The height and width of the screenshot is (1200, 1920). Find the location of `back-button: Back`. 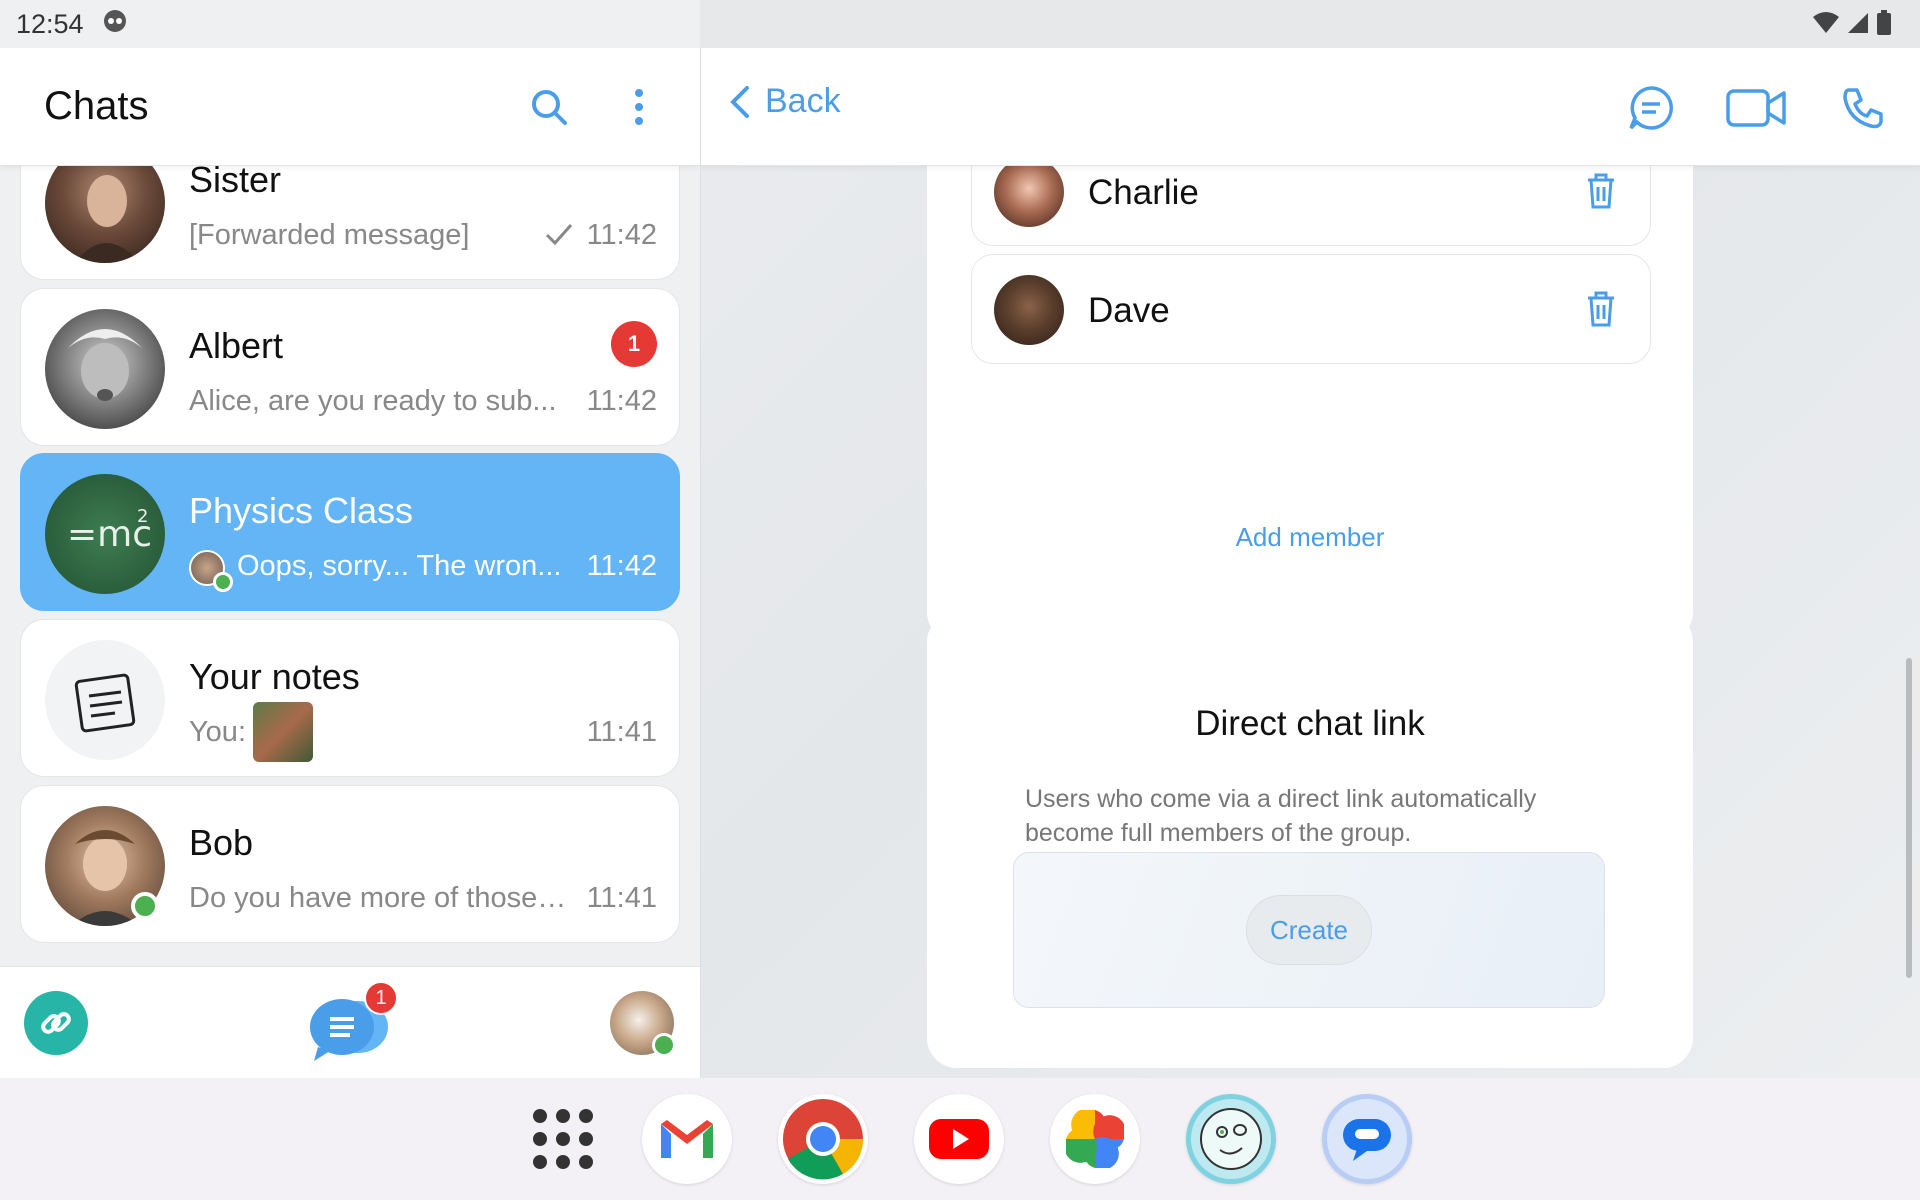

back-button: Back is located at coordinates (785, 101).